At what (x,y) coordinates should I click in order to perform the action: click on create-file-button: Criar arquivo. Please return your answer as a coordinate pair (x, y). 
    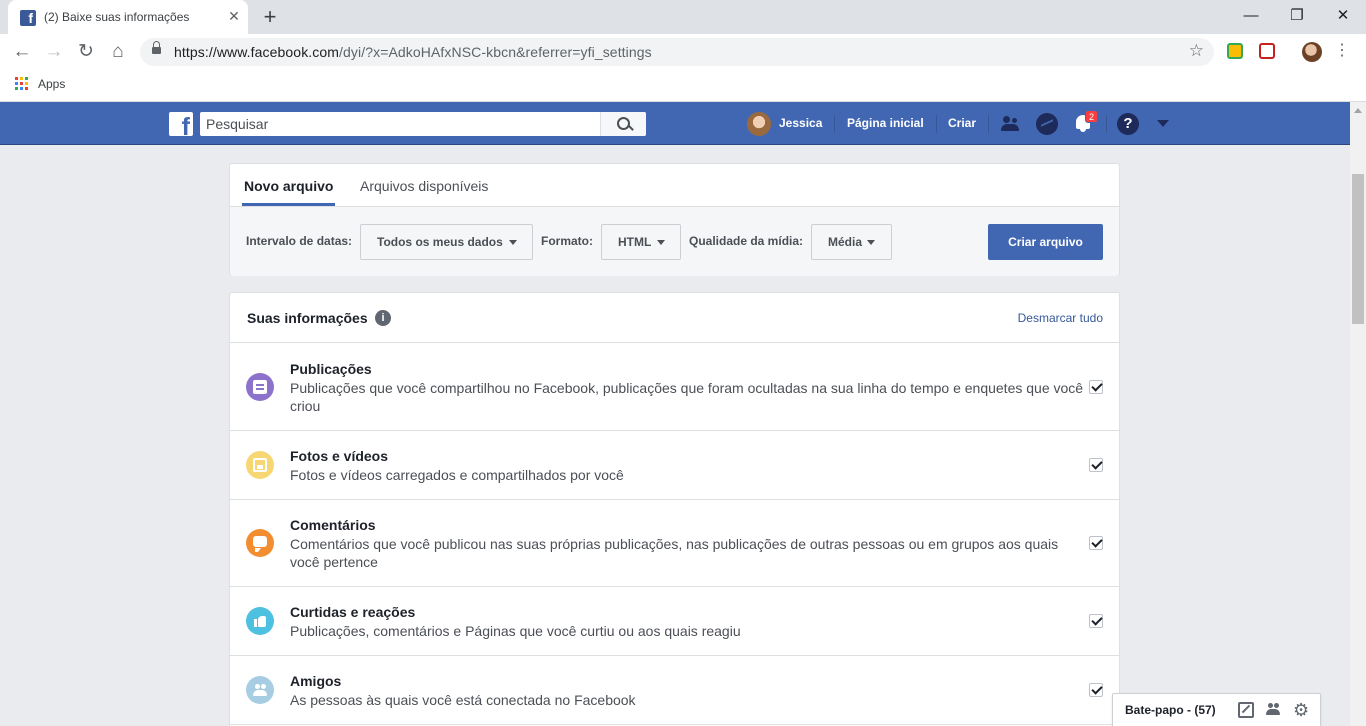
    Looking at the image, I should click on (1045, 242).